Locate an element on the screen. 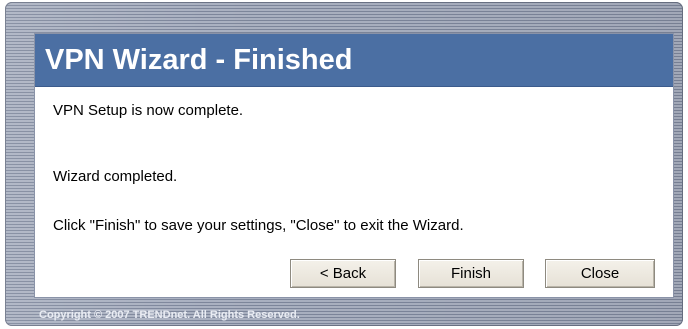 The height and width of the screenshot is (329, 688). dialog-title: VPN Wizard - Finished is located at coordinates (199, 60).